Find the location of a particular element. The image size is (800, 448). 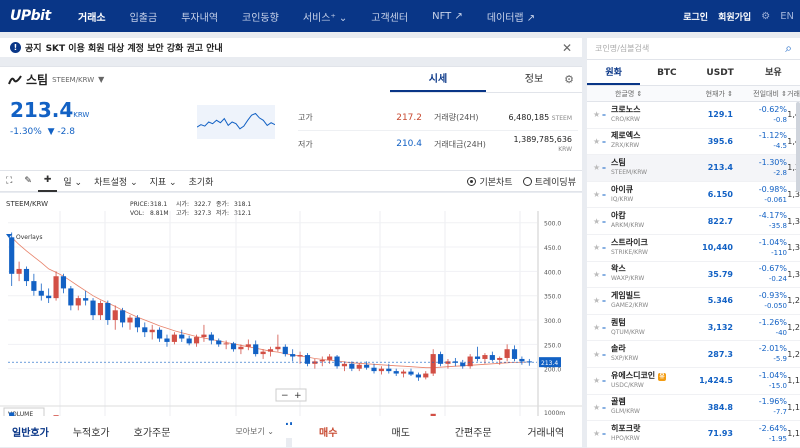

crosshair-icon: ✚ is located at coordinates (47, 181).